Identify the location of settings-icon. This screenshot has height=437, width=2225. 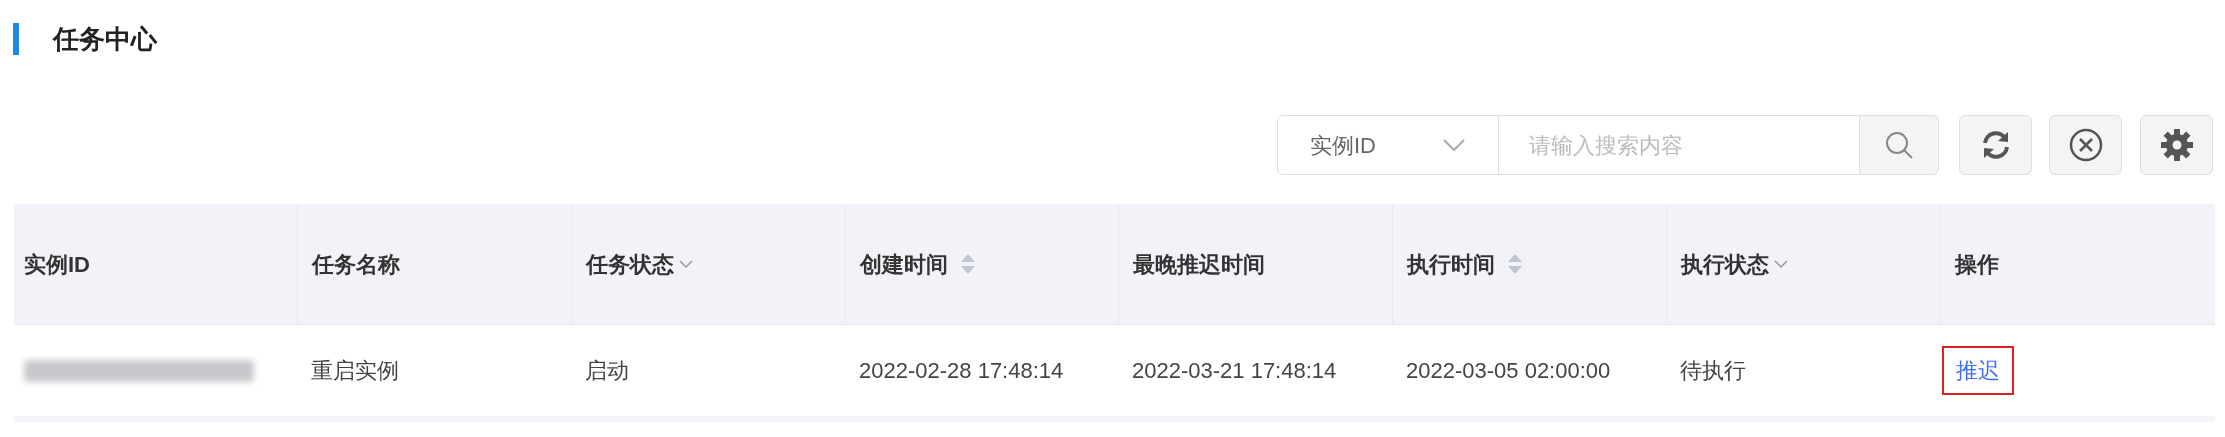
(2176, 145).